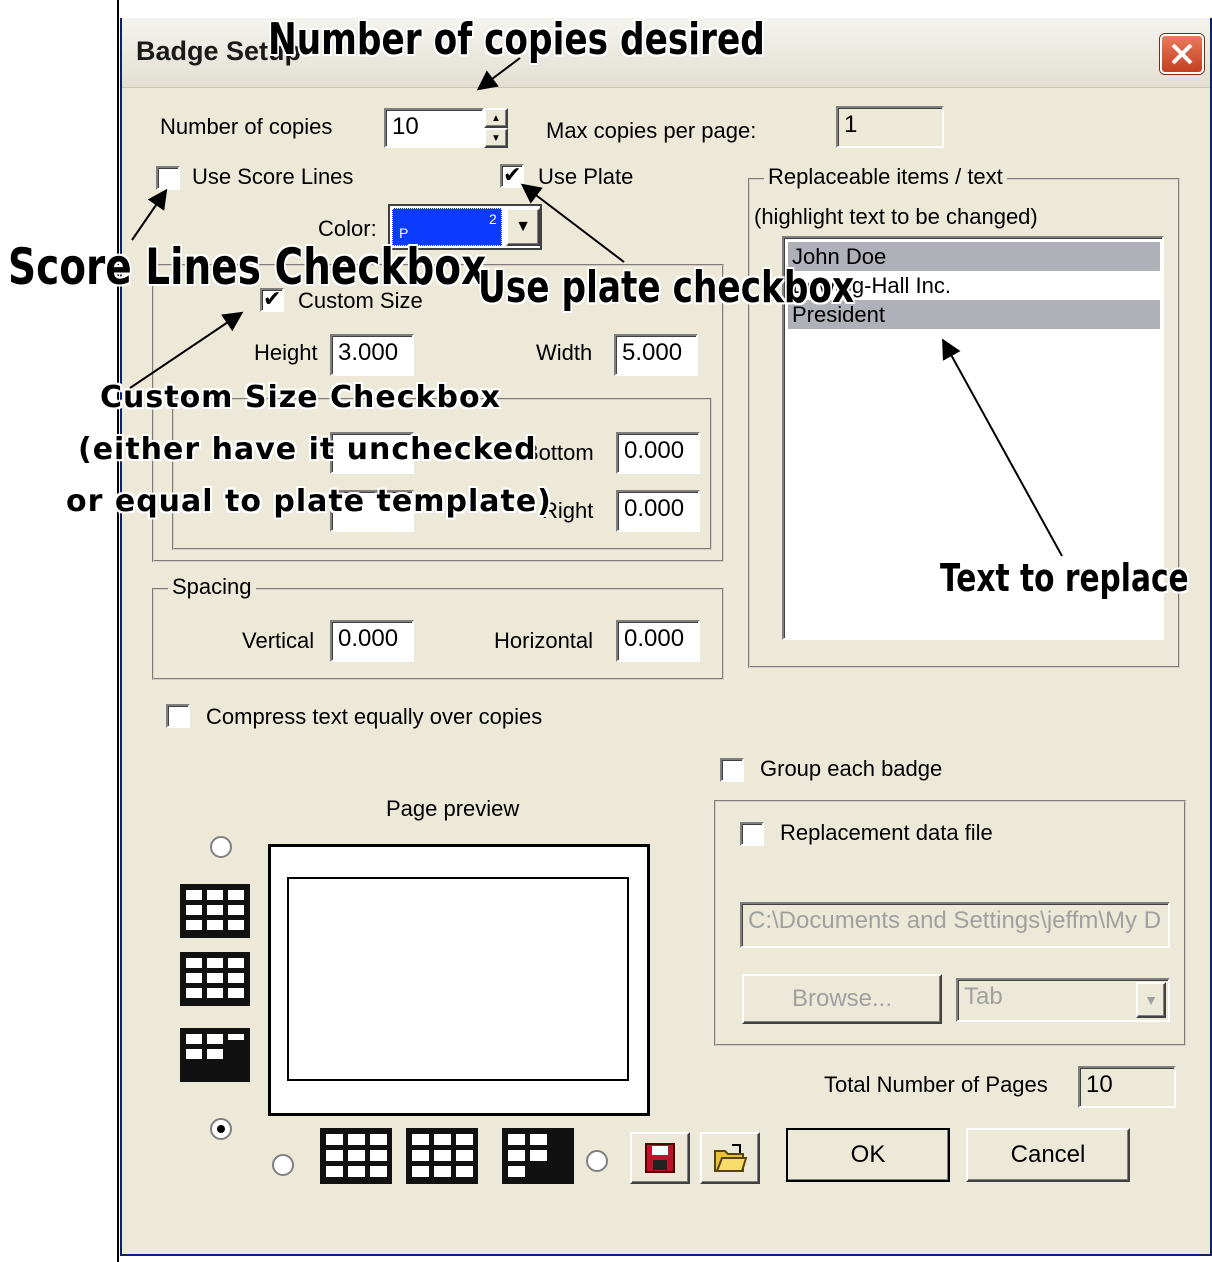 Image resolution: width=1212 pixels, height=1262 pixels. What do you see at coordinates (247, 267) in the screenshot?
I see `annotation-score-lines: Score Lines Checkbox` at bounding box center [247, 267].